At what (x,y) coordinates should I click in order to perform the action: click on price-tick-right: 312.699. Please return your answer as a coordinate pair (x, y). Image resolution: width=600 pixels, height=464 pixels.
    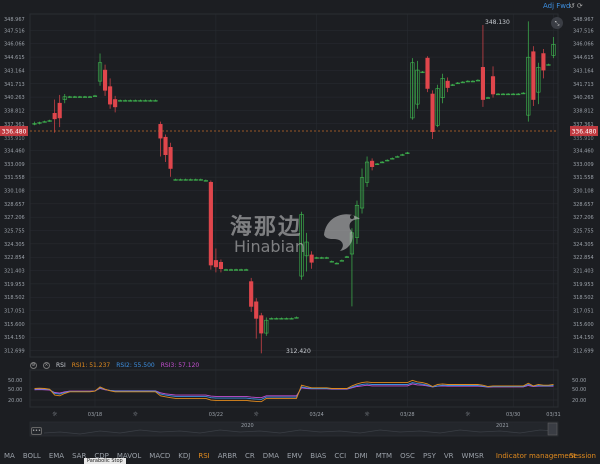
    Looking at the image, I should click on (583, 352).